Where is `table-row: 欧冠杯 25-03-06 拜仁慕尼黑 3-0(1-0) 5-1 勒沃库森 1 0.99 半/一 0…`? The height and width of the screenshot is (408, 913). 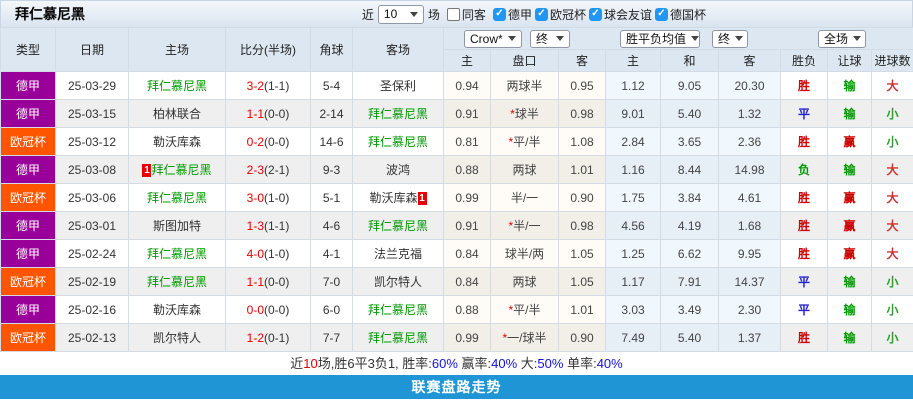
table-row: 欧冠杯 25-03-06 拜仁慕尼黑 3-0(1-0) 5-1 勒沃库森 1 0.99 半/一 0… is located at coordinates (456, 197).